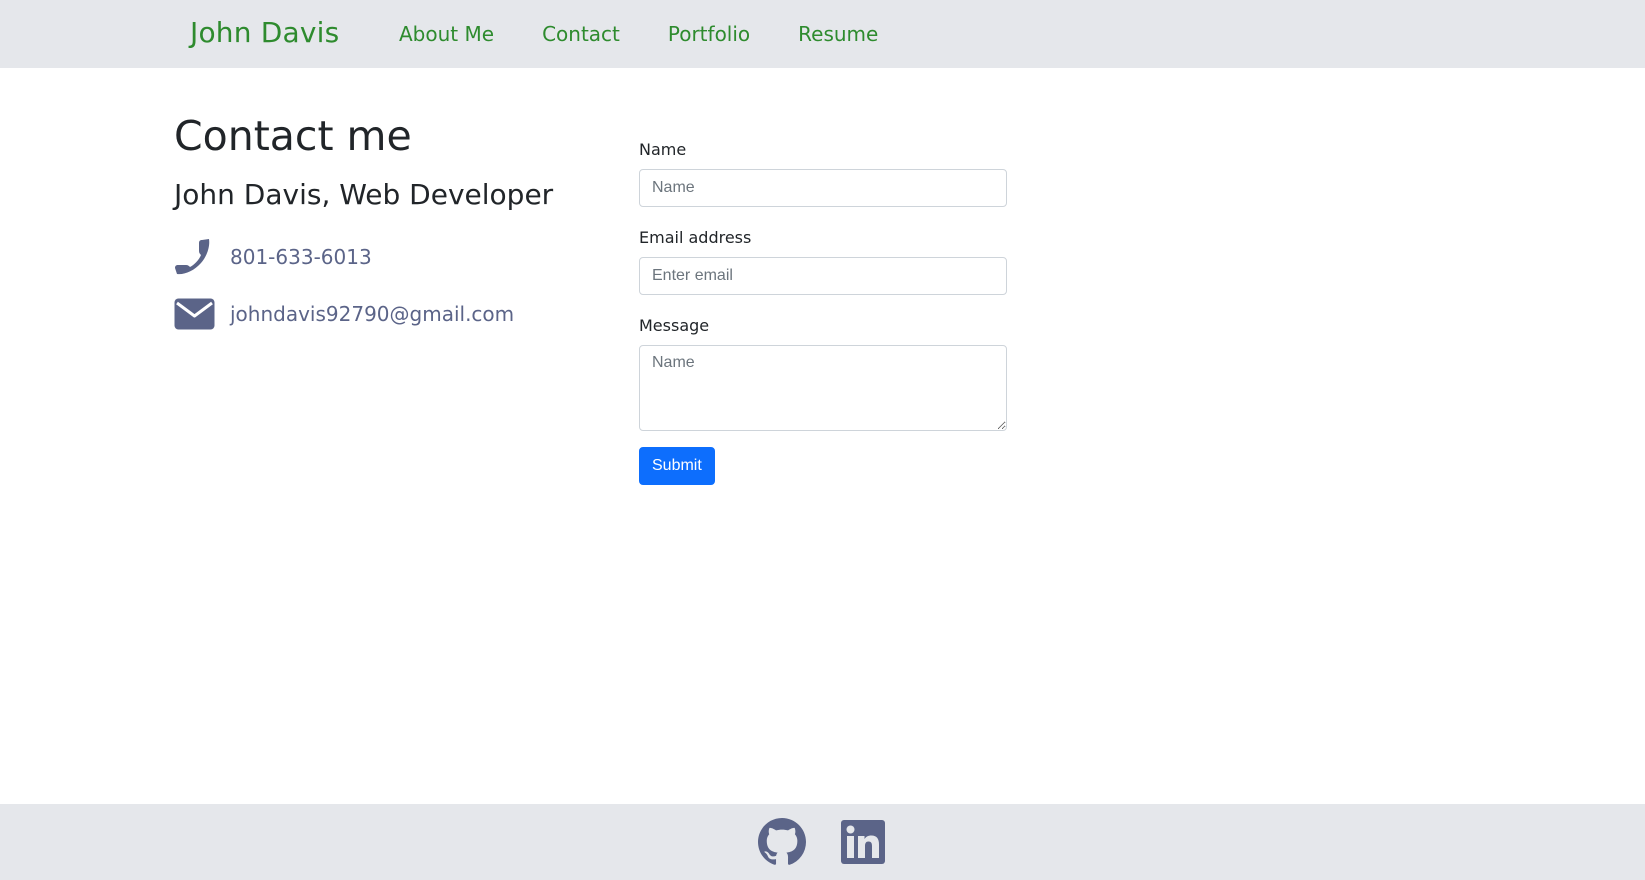 The image size is (1645, 880). Describe the element at coordinates (663, 149) in the screenshot. I see `name-label: Name` at that location.